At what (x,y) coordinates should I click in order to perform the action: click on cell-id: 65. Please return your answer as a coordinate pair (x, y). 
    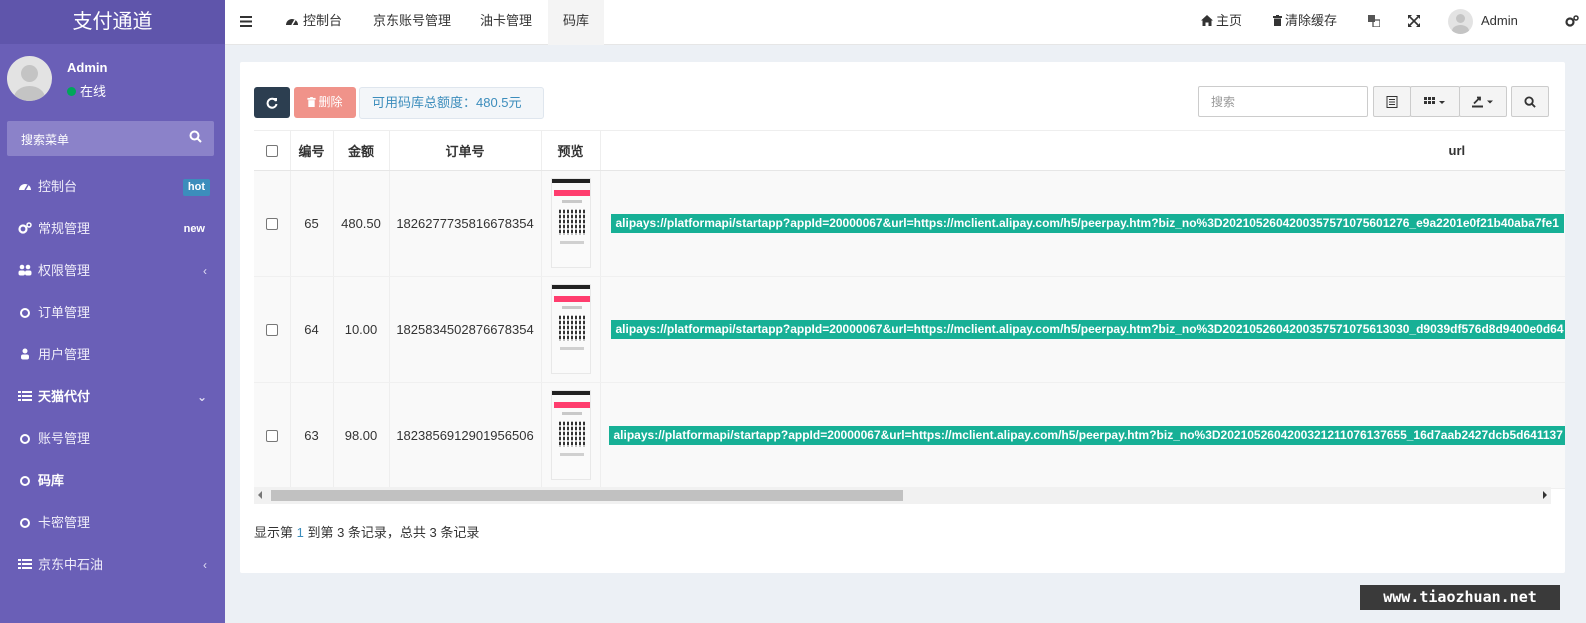
    Looking at the image, I should click on (312, 223).